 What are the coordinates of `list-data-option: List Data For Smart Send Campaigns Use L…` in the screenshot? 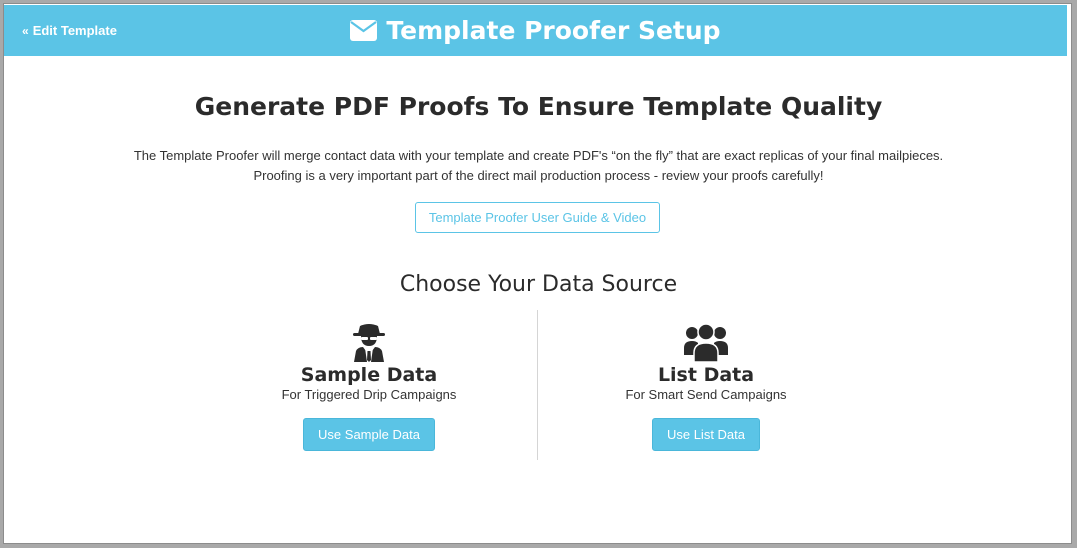 It's located at (706, 384).